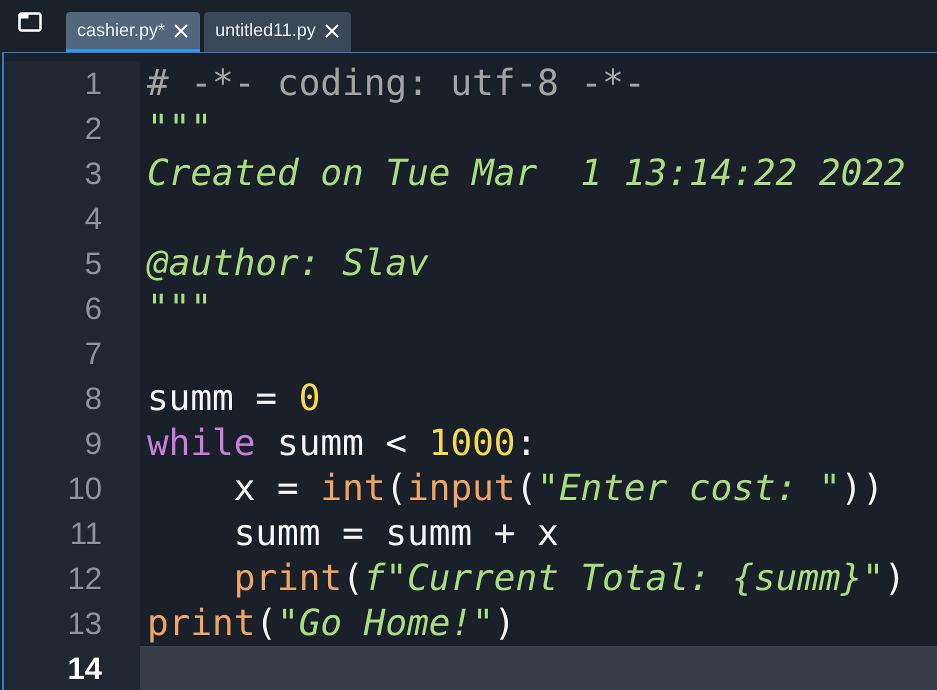 This screenshot has height=690, width=937. Describe the element at coordinates (72, 173) in the screenshot. I see `line-number: 3` at that location.